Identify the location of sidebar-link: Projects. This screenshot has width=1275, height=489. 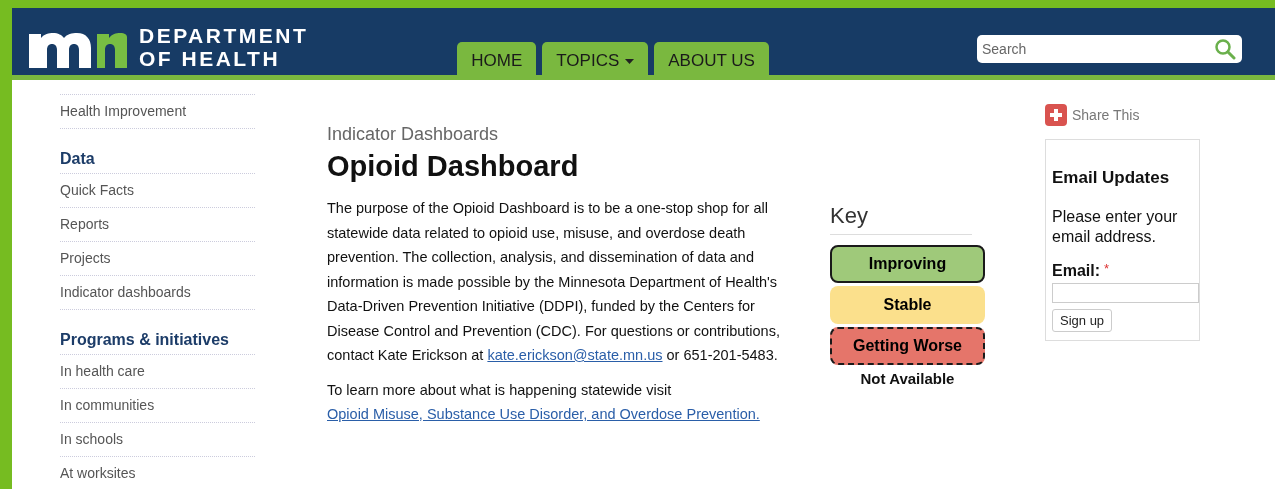
(157, 259).